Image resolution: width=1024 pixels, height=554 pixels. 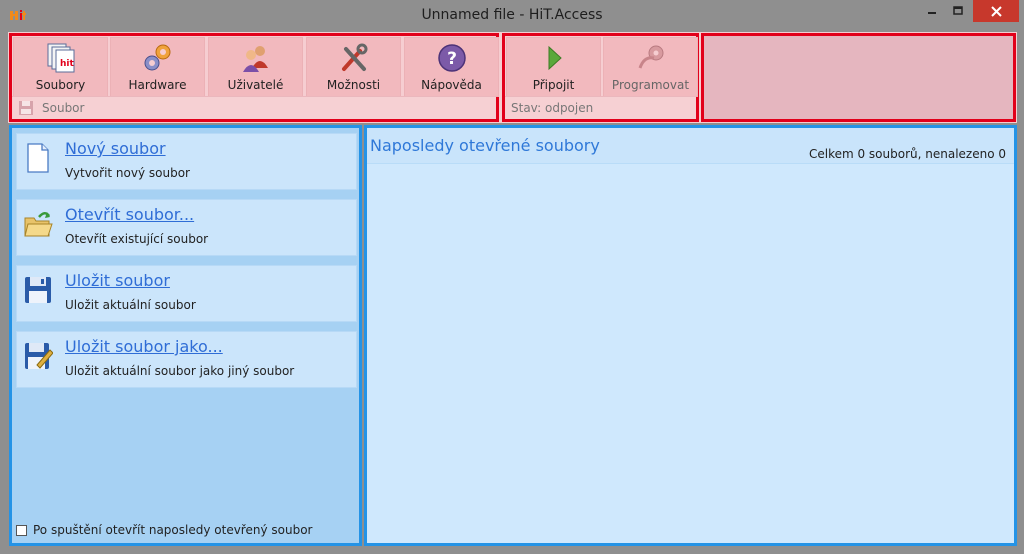 I want to click on napoveda-button: ? Nápověda, so click(x=451, y=67).